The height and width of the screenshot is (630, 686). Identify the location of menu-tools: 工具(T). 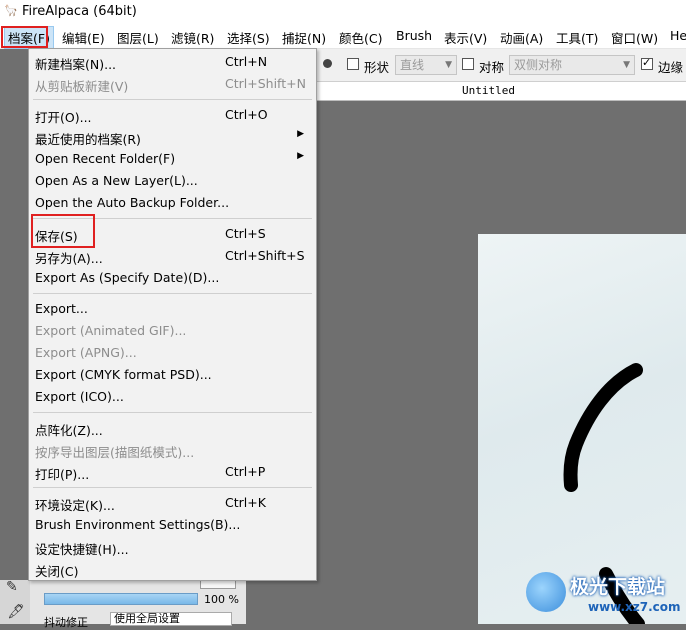
(577, 37).